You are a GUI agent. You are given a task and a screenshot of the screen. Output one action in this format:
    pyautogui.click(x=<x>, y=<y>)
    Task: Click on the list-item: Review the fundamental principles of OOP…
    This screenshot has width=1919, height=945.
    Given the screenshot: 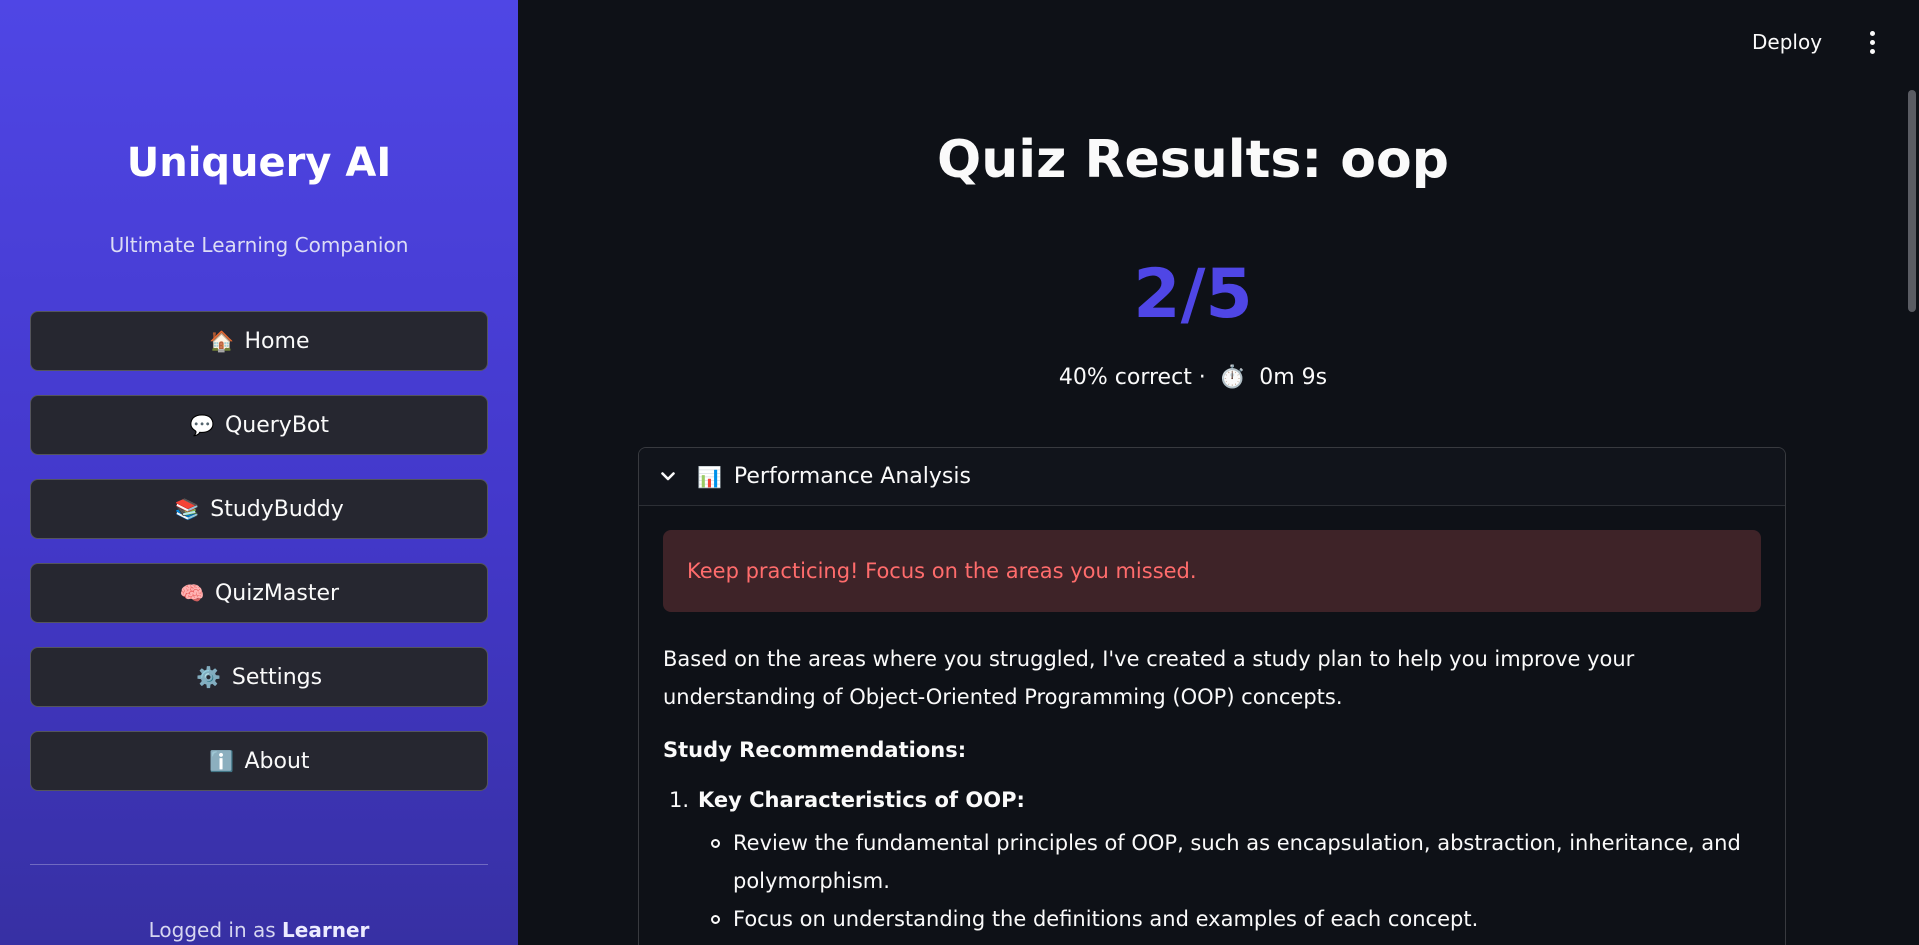 What is the action you would take?
    pyautogui.click(x=1229, y=862)
    